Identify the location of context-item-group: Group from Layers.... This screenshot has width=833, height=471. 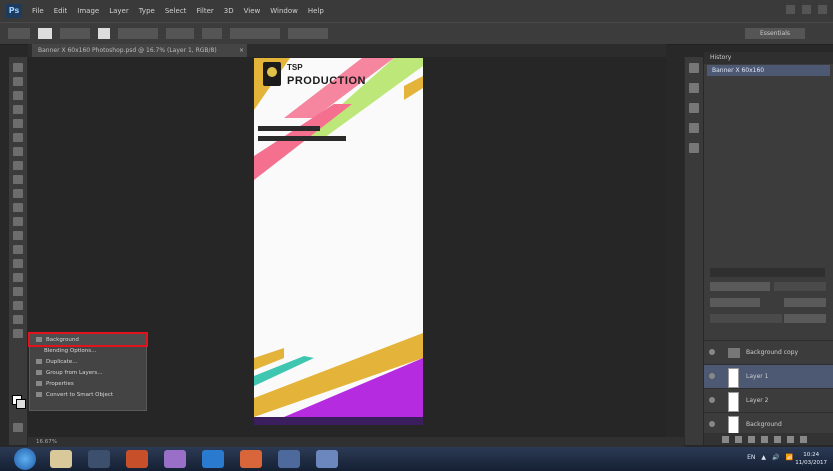
(88, 372).